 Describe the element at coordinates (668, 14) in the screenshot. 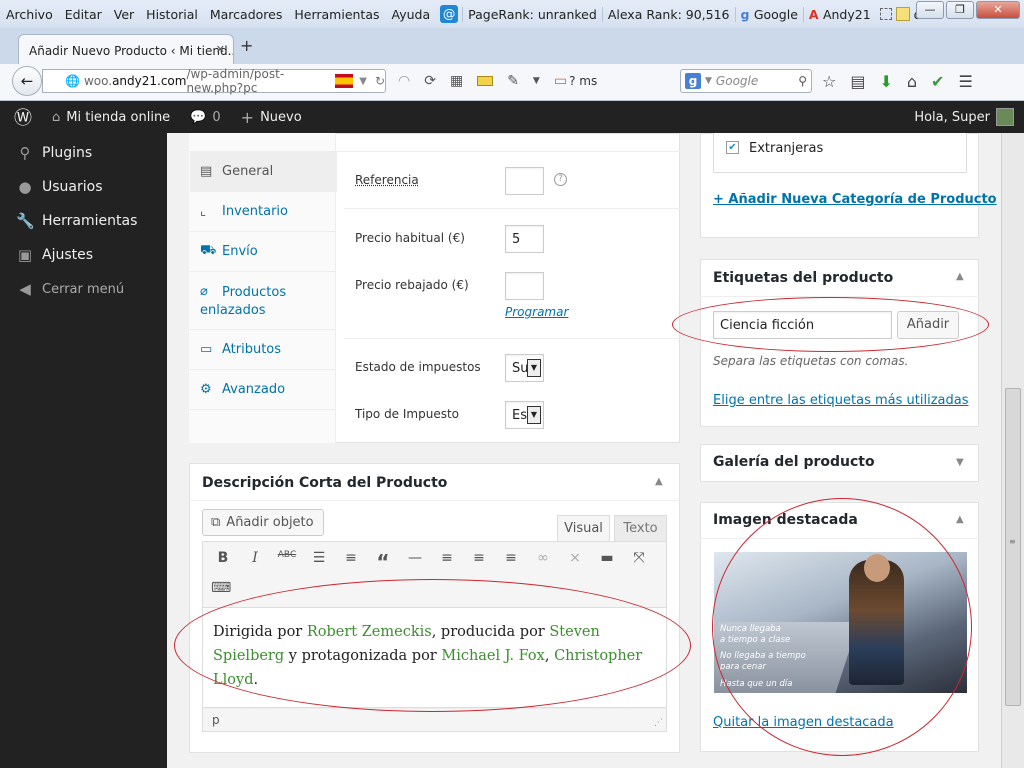

I see `alexa-badge: Alexa Rank: 90,516` at that location.